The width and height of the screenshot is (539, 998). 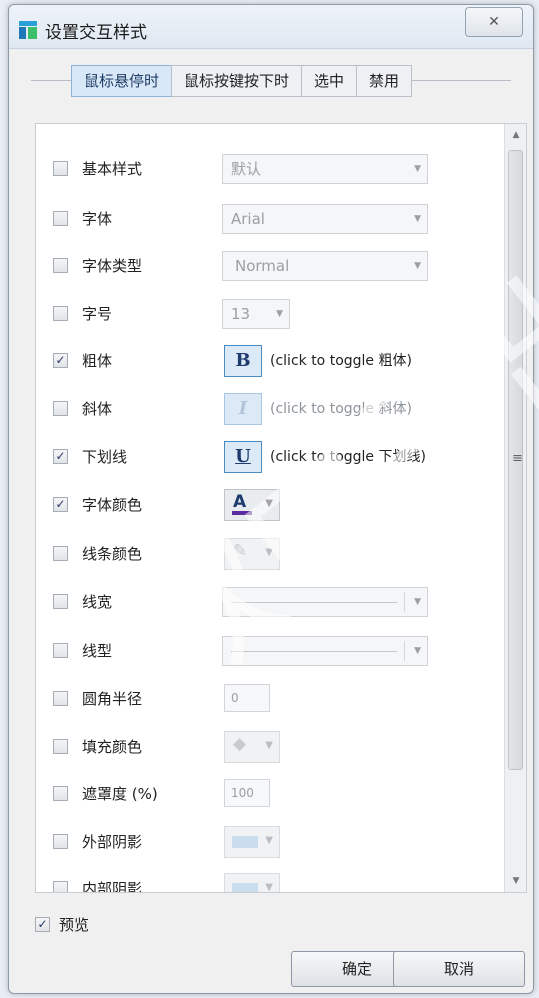 I want to click on cancel-button: 取消, so click(x=459, y=969).